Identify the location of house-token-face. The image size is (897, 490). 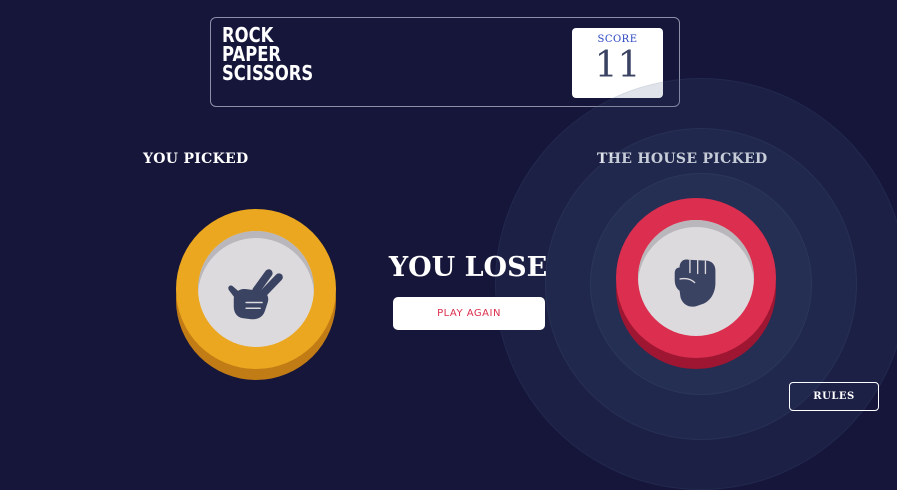
(696, 278).